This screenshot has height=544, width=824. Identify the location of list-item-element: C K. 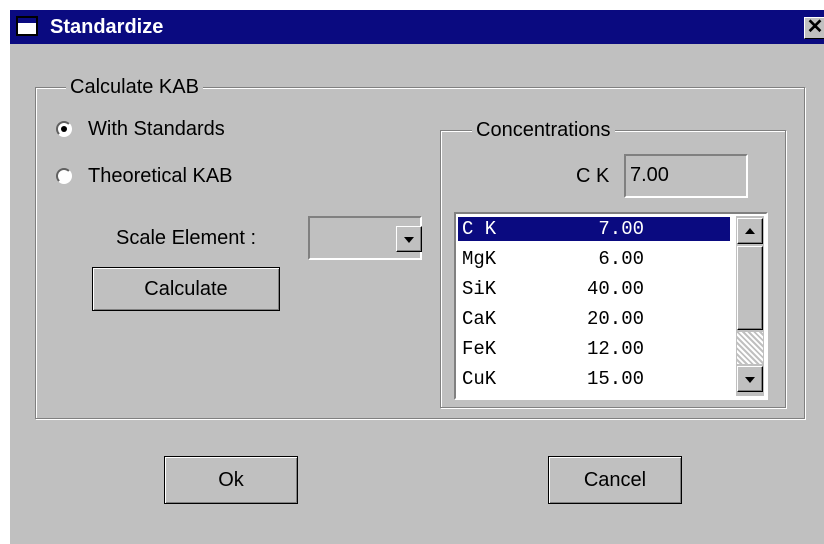
(479, 229).